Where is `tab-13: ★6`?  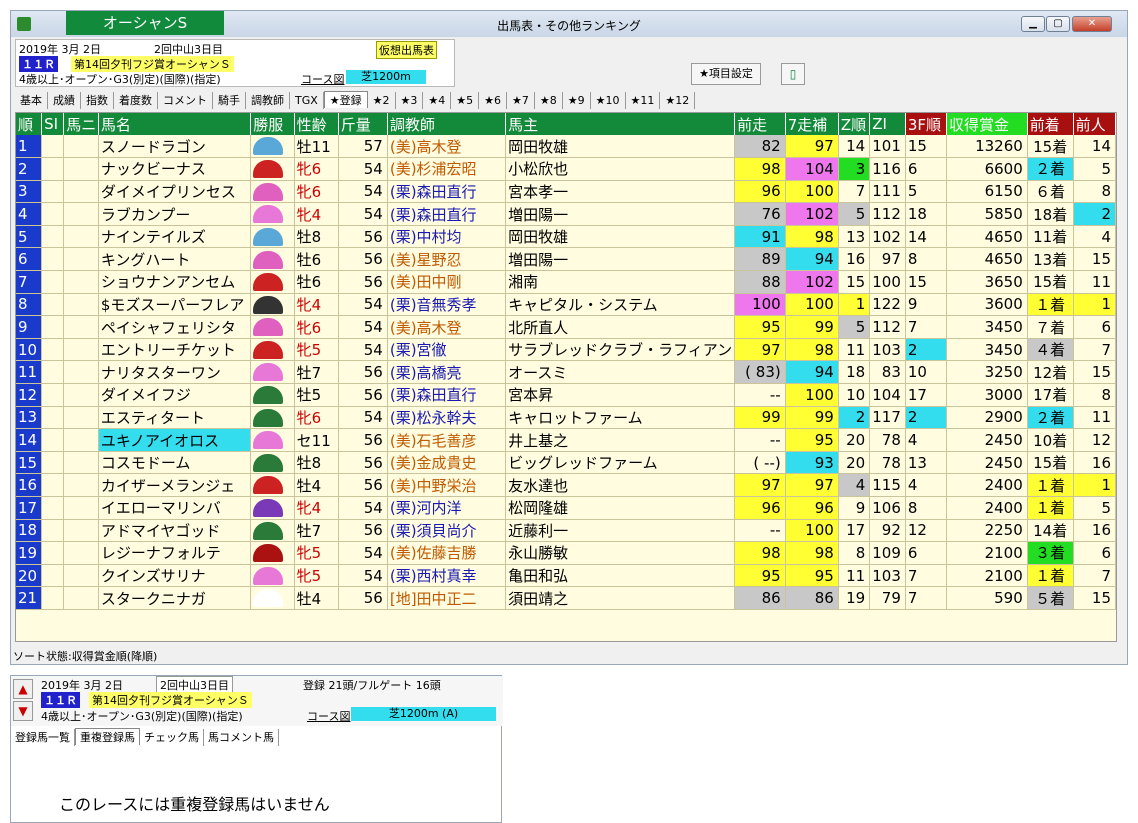
tab-13: ★6 is located at coordinates (493, 100).